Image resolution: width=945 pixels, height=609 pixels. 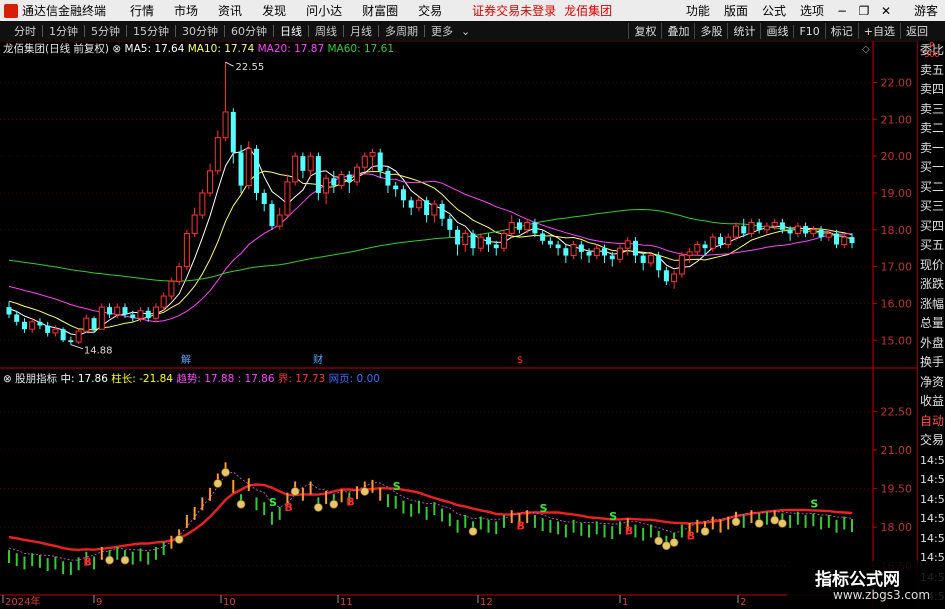 What do you see at coordinates (22, 601) in the screenshot?
I see `x-axis-label: 2024年` at bounding box center [22, 601].